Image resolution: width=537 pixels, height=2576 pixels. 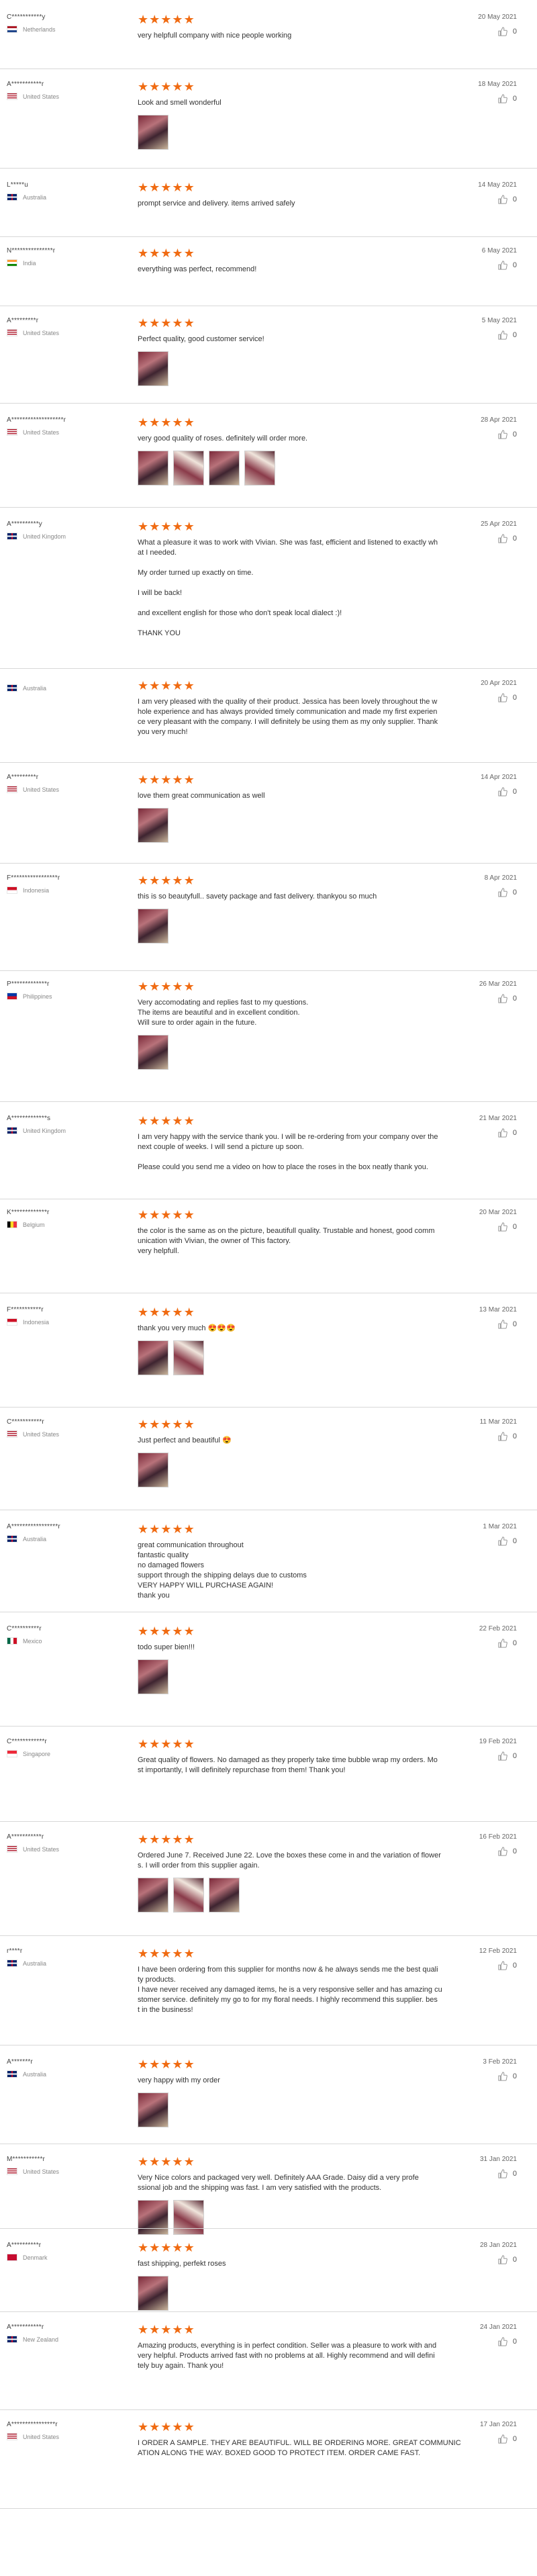 I want to click on review-text: Perfect quality, good customer service!, so click(x=201, y=339).